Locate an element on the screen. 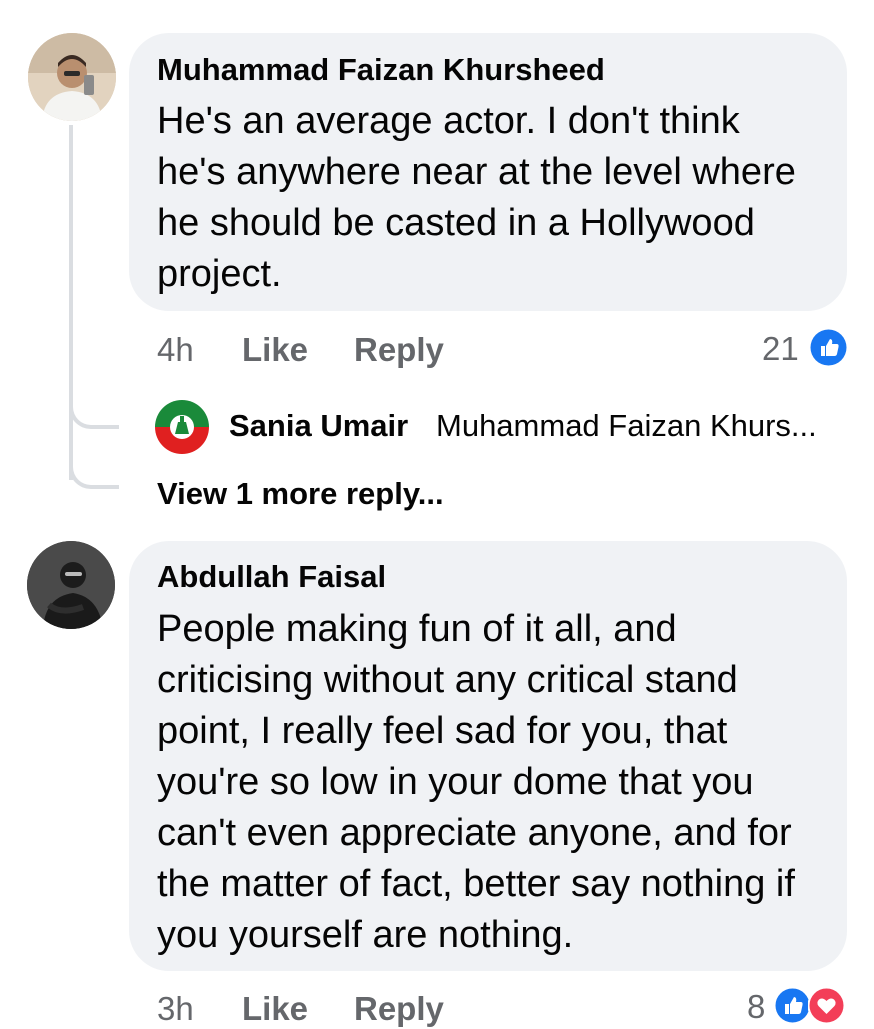 This screenshot has width=874, height=1029. flag-avatar-icon is located at coordinates (182, 427).